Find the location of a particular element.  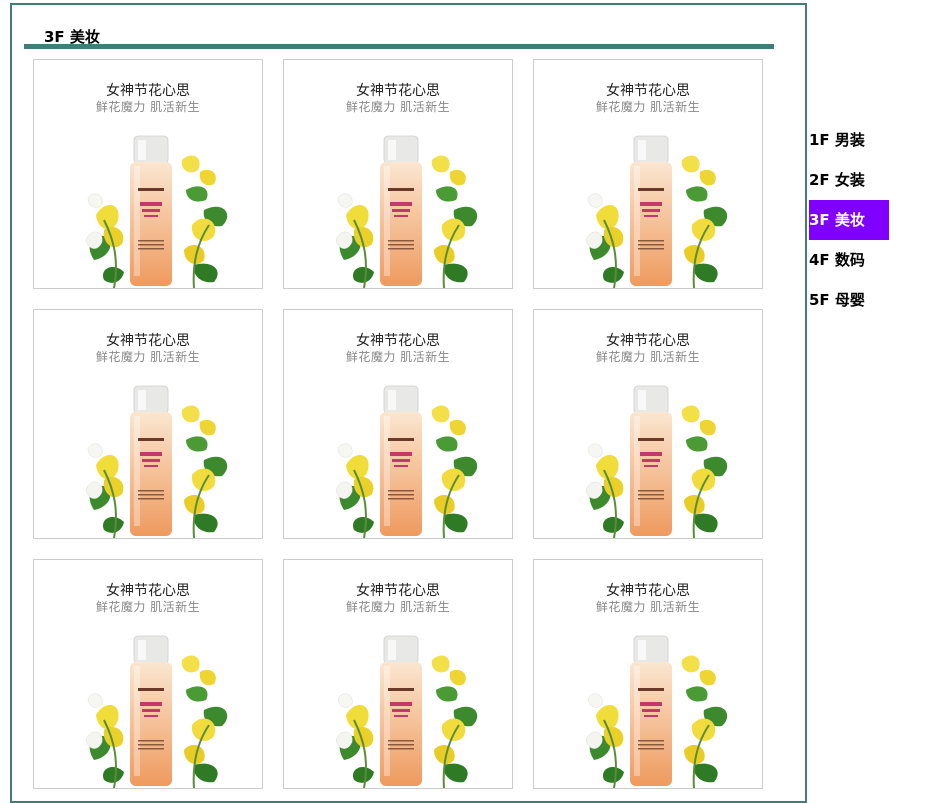

floor-nav-item: 4F 数码 is located at coordinates (849, 260).